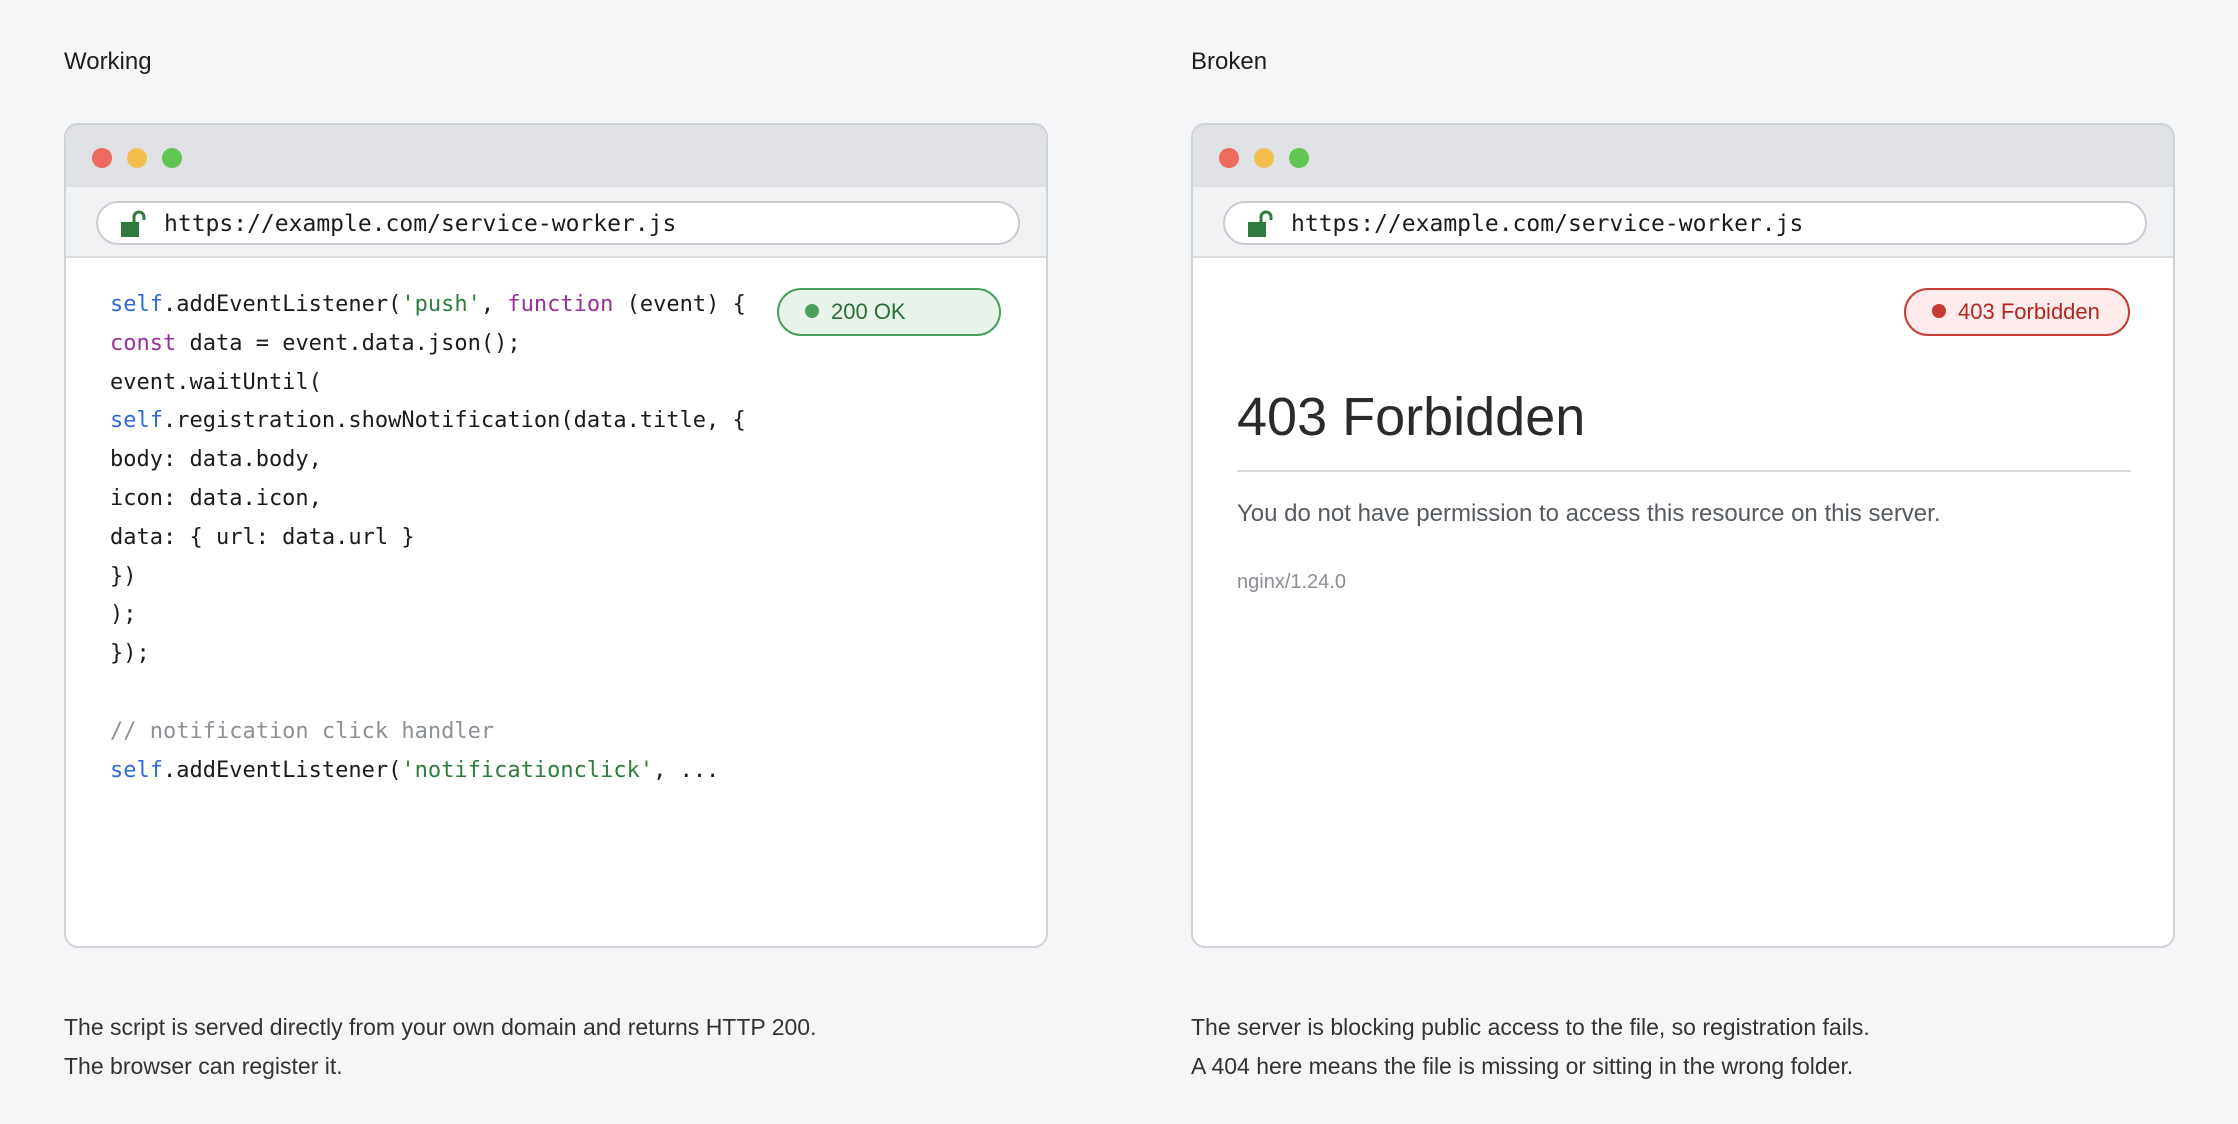 The image size is (2238, 1124). I want to click on code-token: icon: data.icon,, so click(216, 498).